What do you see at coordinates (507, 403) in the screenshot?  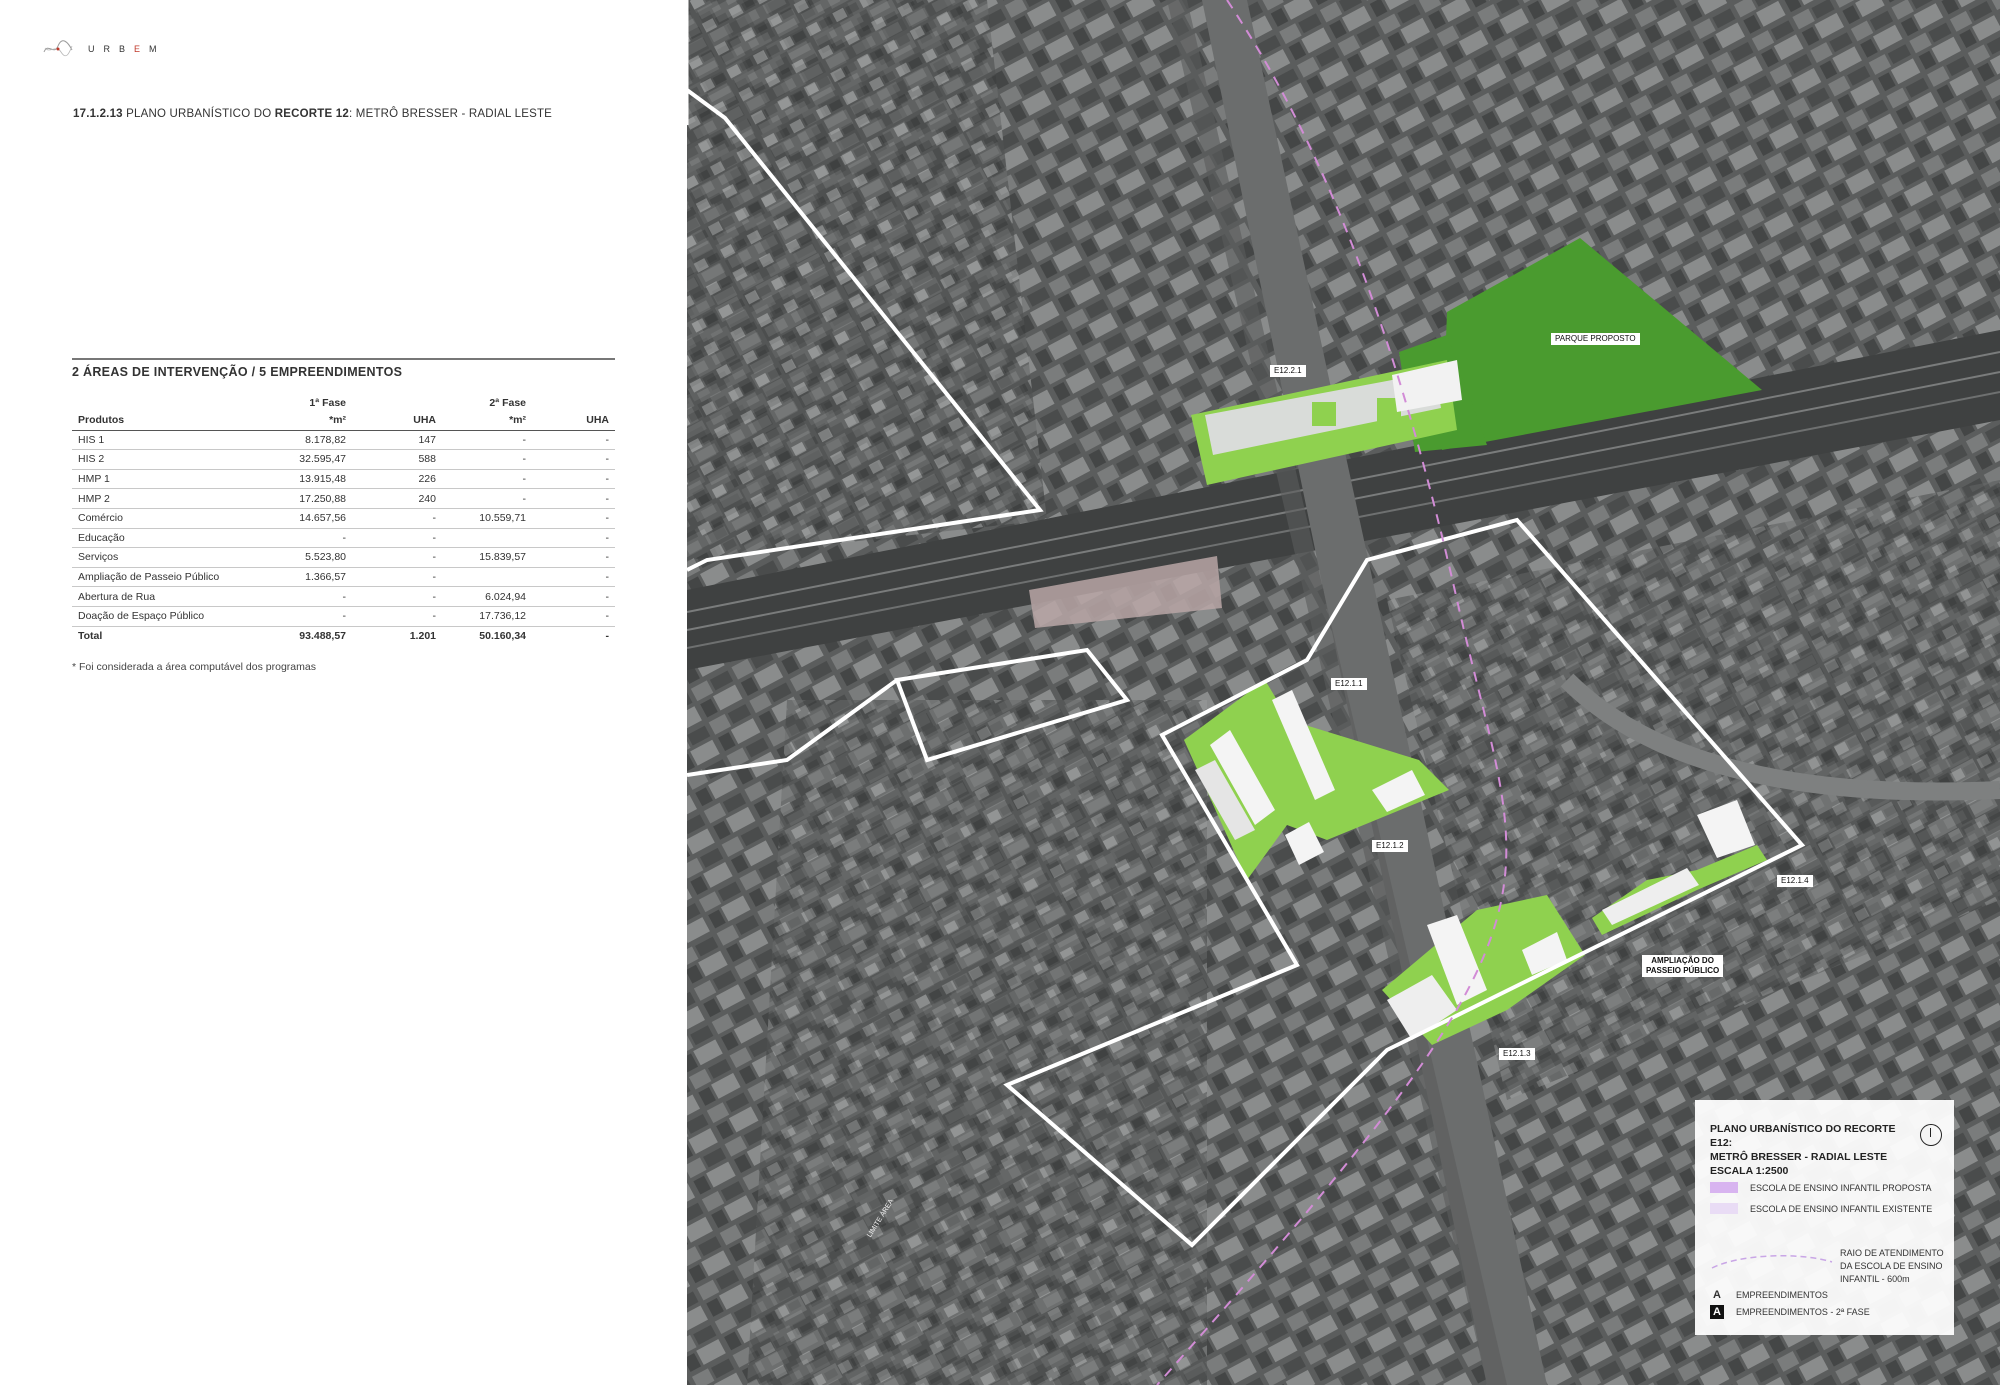 I see `phase-2-label: 2ª Fase` at bounding box center [507, 403].